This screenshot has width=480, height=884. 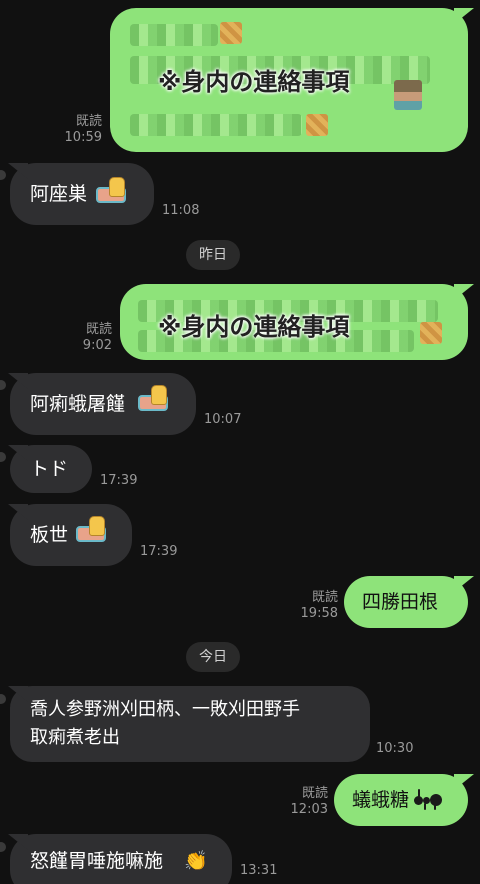 I want to click on message-text-line-2: 取痢煮老出, so click(x=75, y=737).